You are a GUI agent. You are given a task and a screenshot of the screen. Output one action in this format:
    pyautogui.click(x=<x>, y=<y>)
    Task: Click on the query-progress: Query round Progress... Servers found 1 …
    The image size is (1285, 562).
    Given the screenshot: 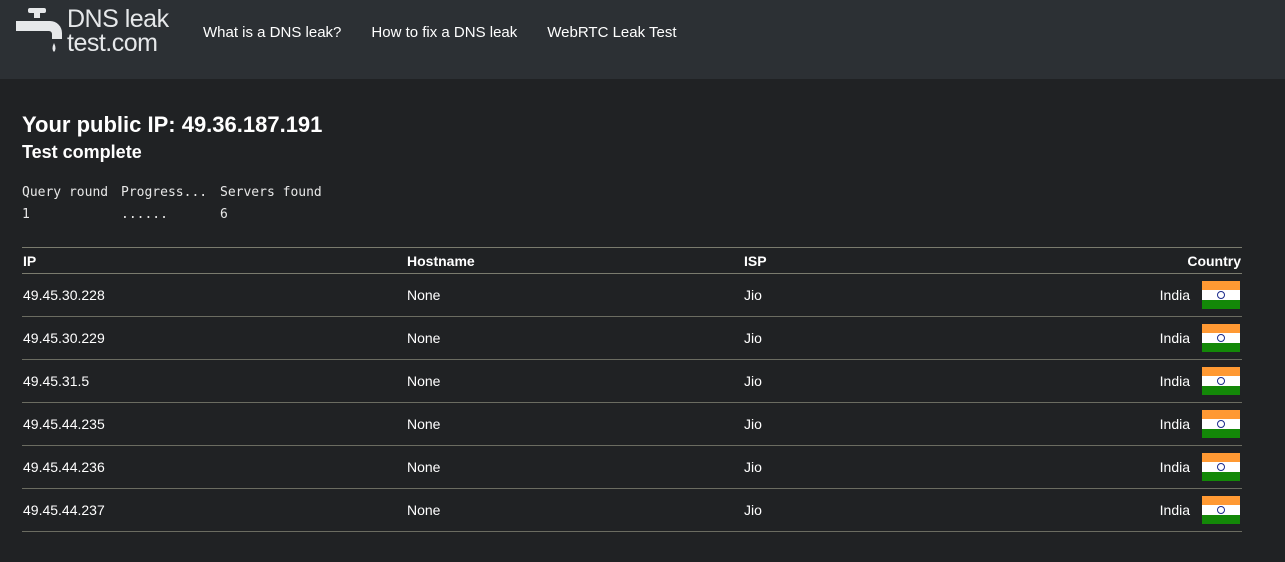 What is the action you would take?
    pyautogui.click(x=181, y=204)
    